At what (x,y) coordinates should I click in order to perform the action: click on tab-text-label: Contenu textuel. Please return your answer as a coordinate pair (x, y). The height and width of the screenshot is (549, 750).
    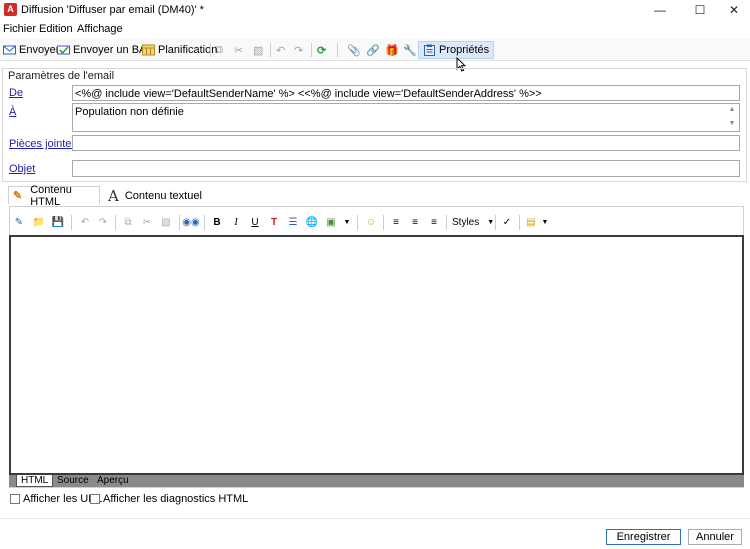
    Looking at the image, I should click on (163, 195).